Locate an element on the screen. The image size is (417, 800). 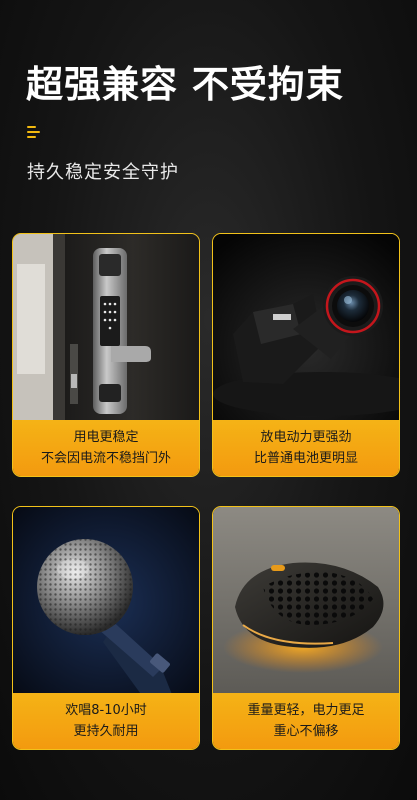
caption-line-1: 重量更轻，电力更足 is located at coordinates (306, 710).